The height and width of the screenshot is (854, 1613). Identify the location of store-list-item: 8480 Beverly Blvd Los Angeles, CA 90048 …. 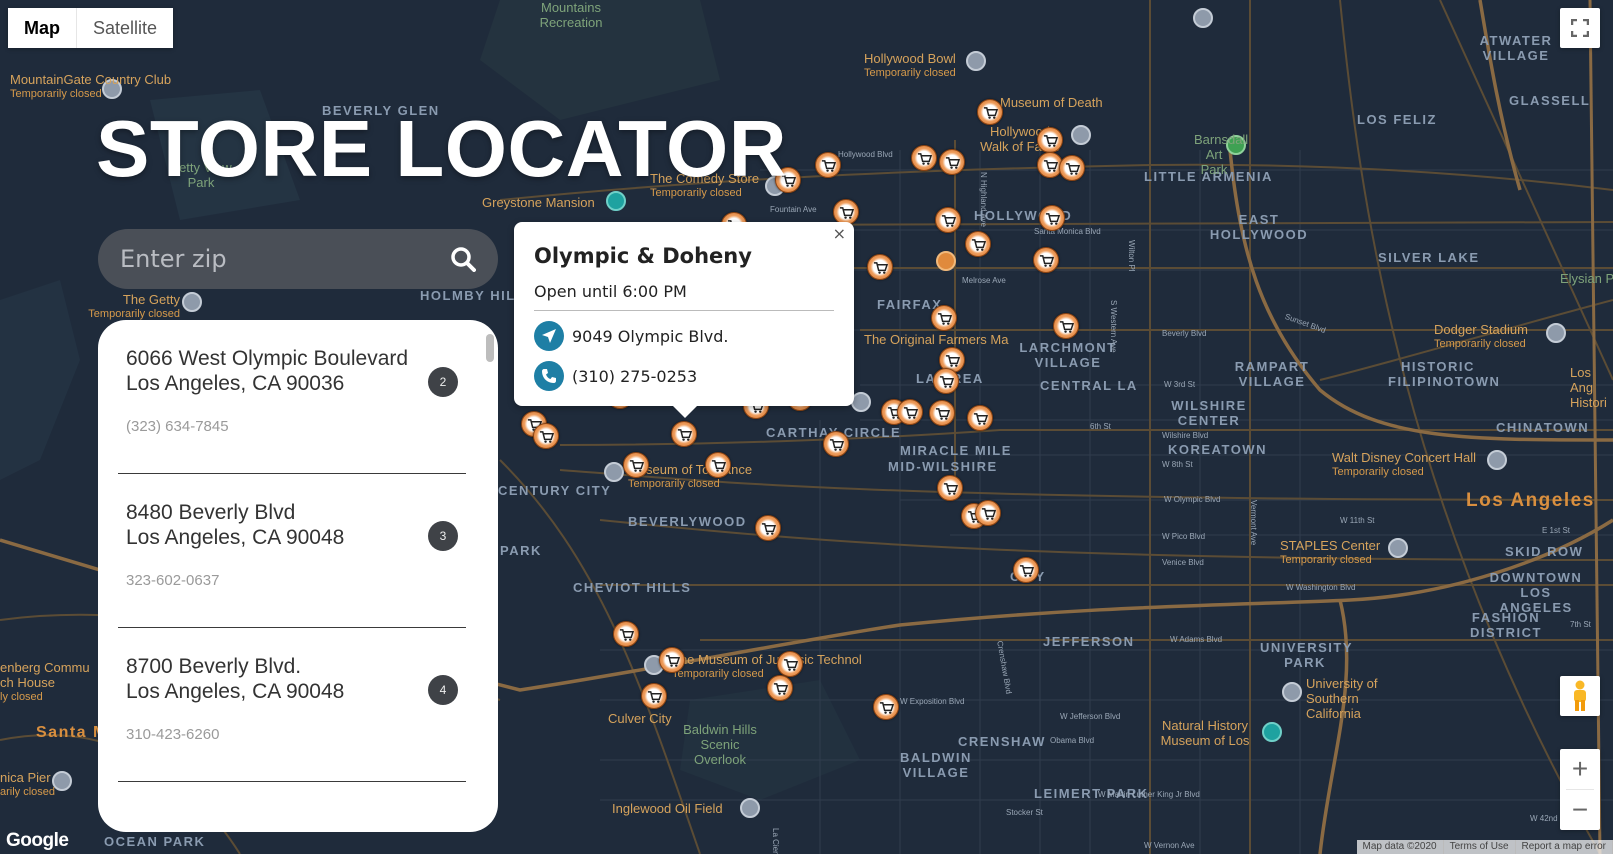
(292, 551).